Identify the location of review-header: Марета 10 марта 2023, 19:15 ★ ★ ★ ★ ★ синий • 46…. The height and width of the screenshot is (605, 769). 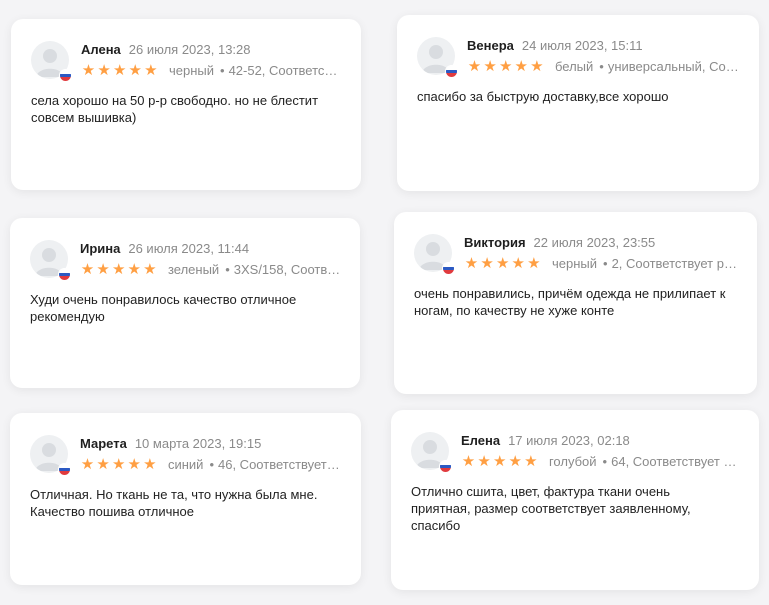
(186, 456).